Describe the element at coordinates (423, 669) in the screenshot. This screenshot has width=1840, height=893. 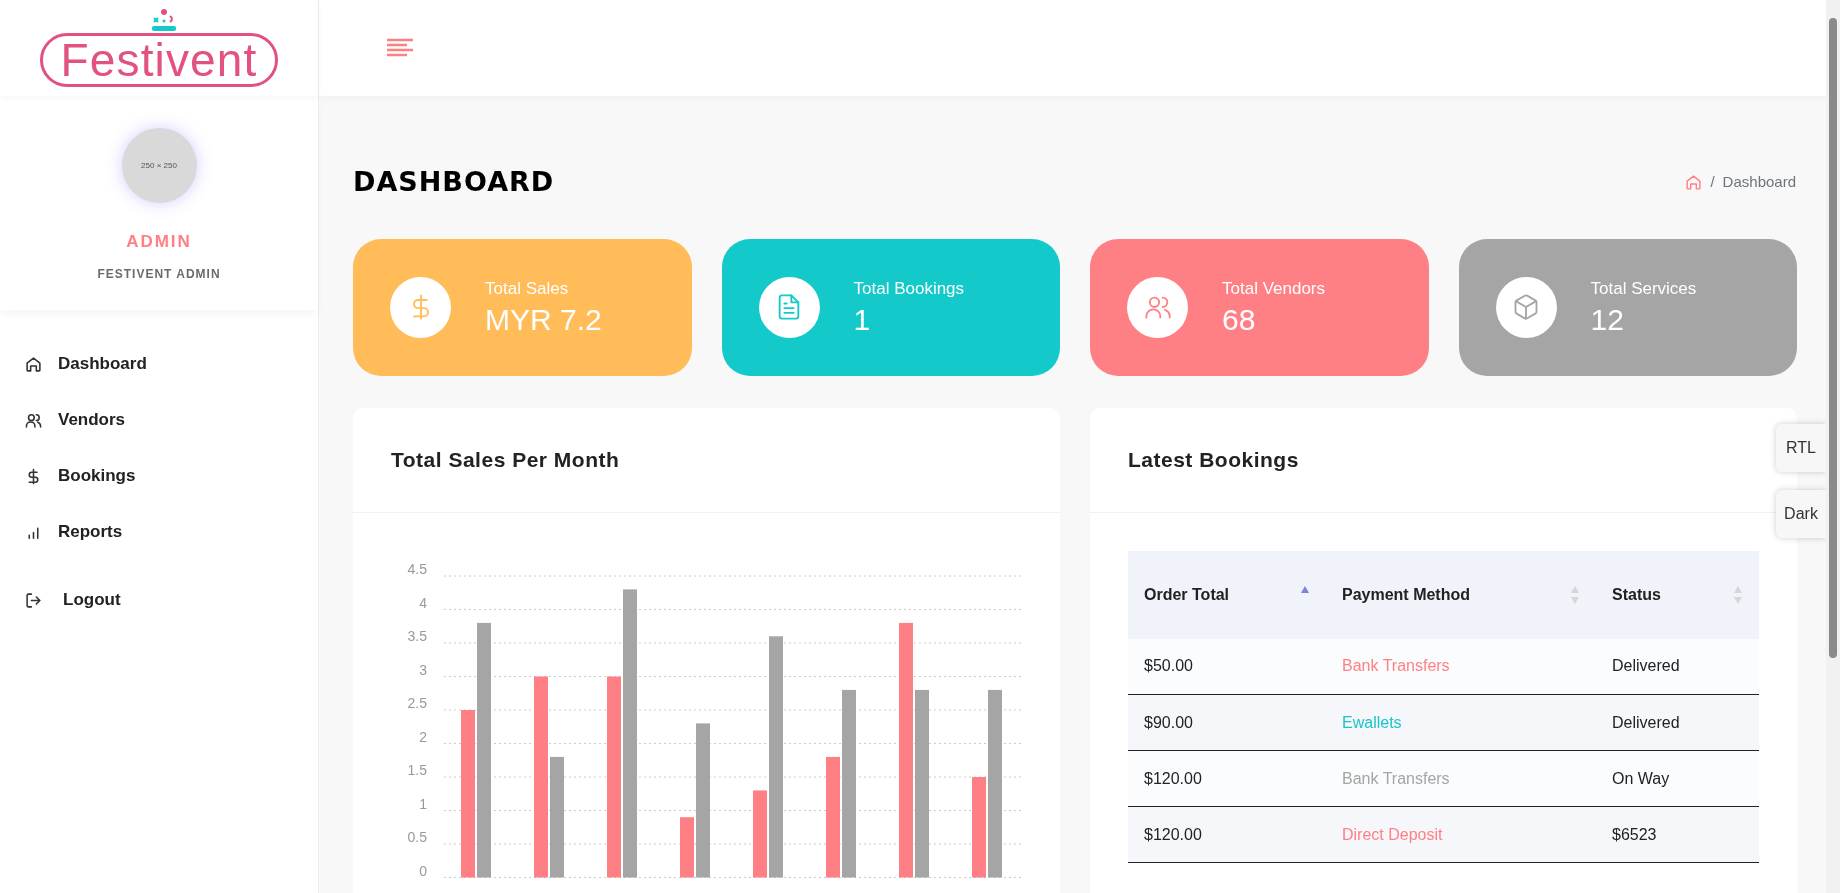
I see `y-tick-label: 3` at that location.